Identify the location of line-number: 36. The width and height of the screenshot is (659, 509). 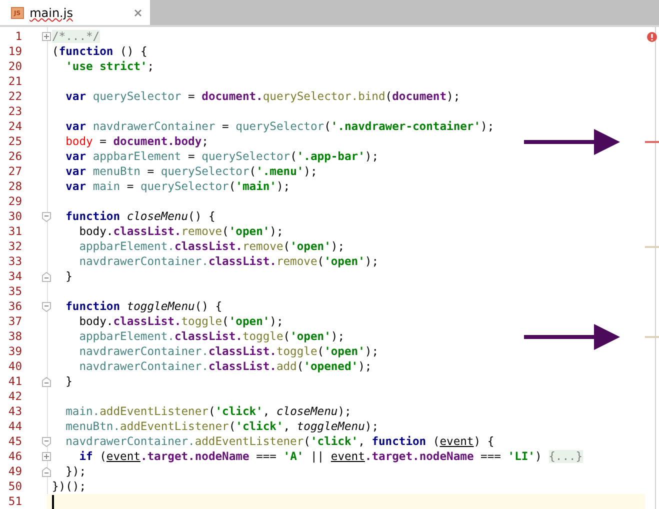
(14, 306).